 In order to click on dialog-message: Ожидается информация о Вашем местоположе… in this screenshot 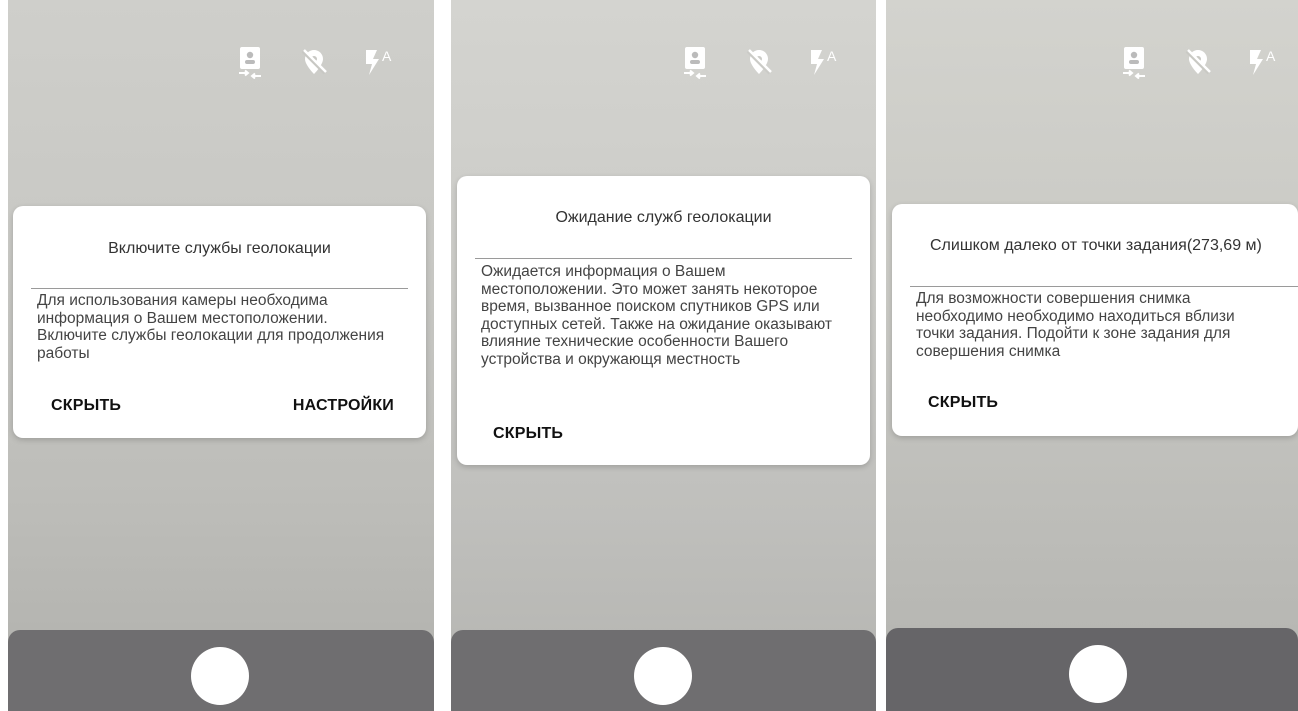, I will do `click(656, 315)`.